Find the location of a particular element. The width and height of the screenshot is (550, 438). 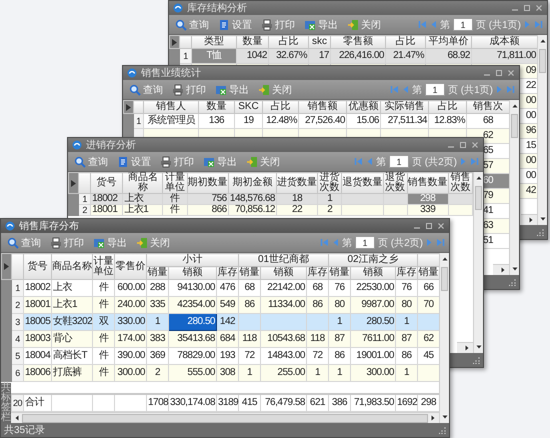

page-count-label: 页 (共2页) is located at coordinates (434, 162).